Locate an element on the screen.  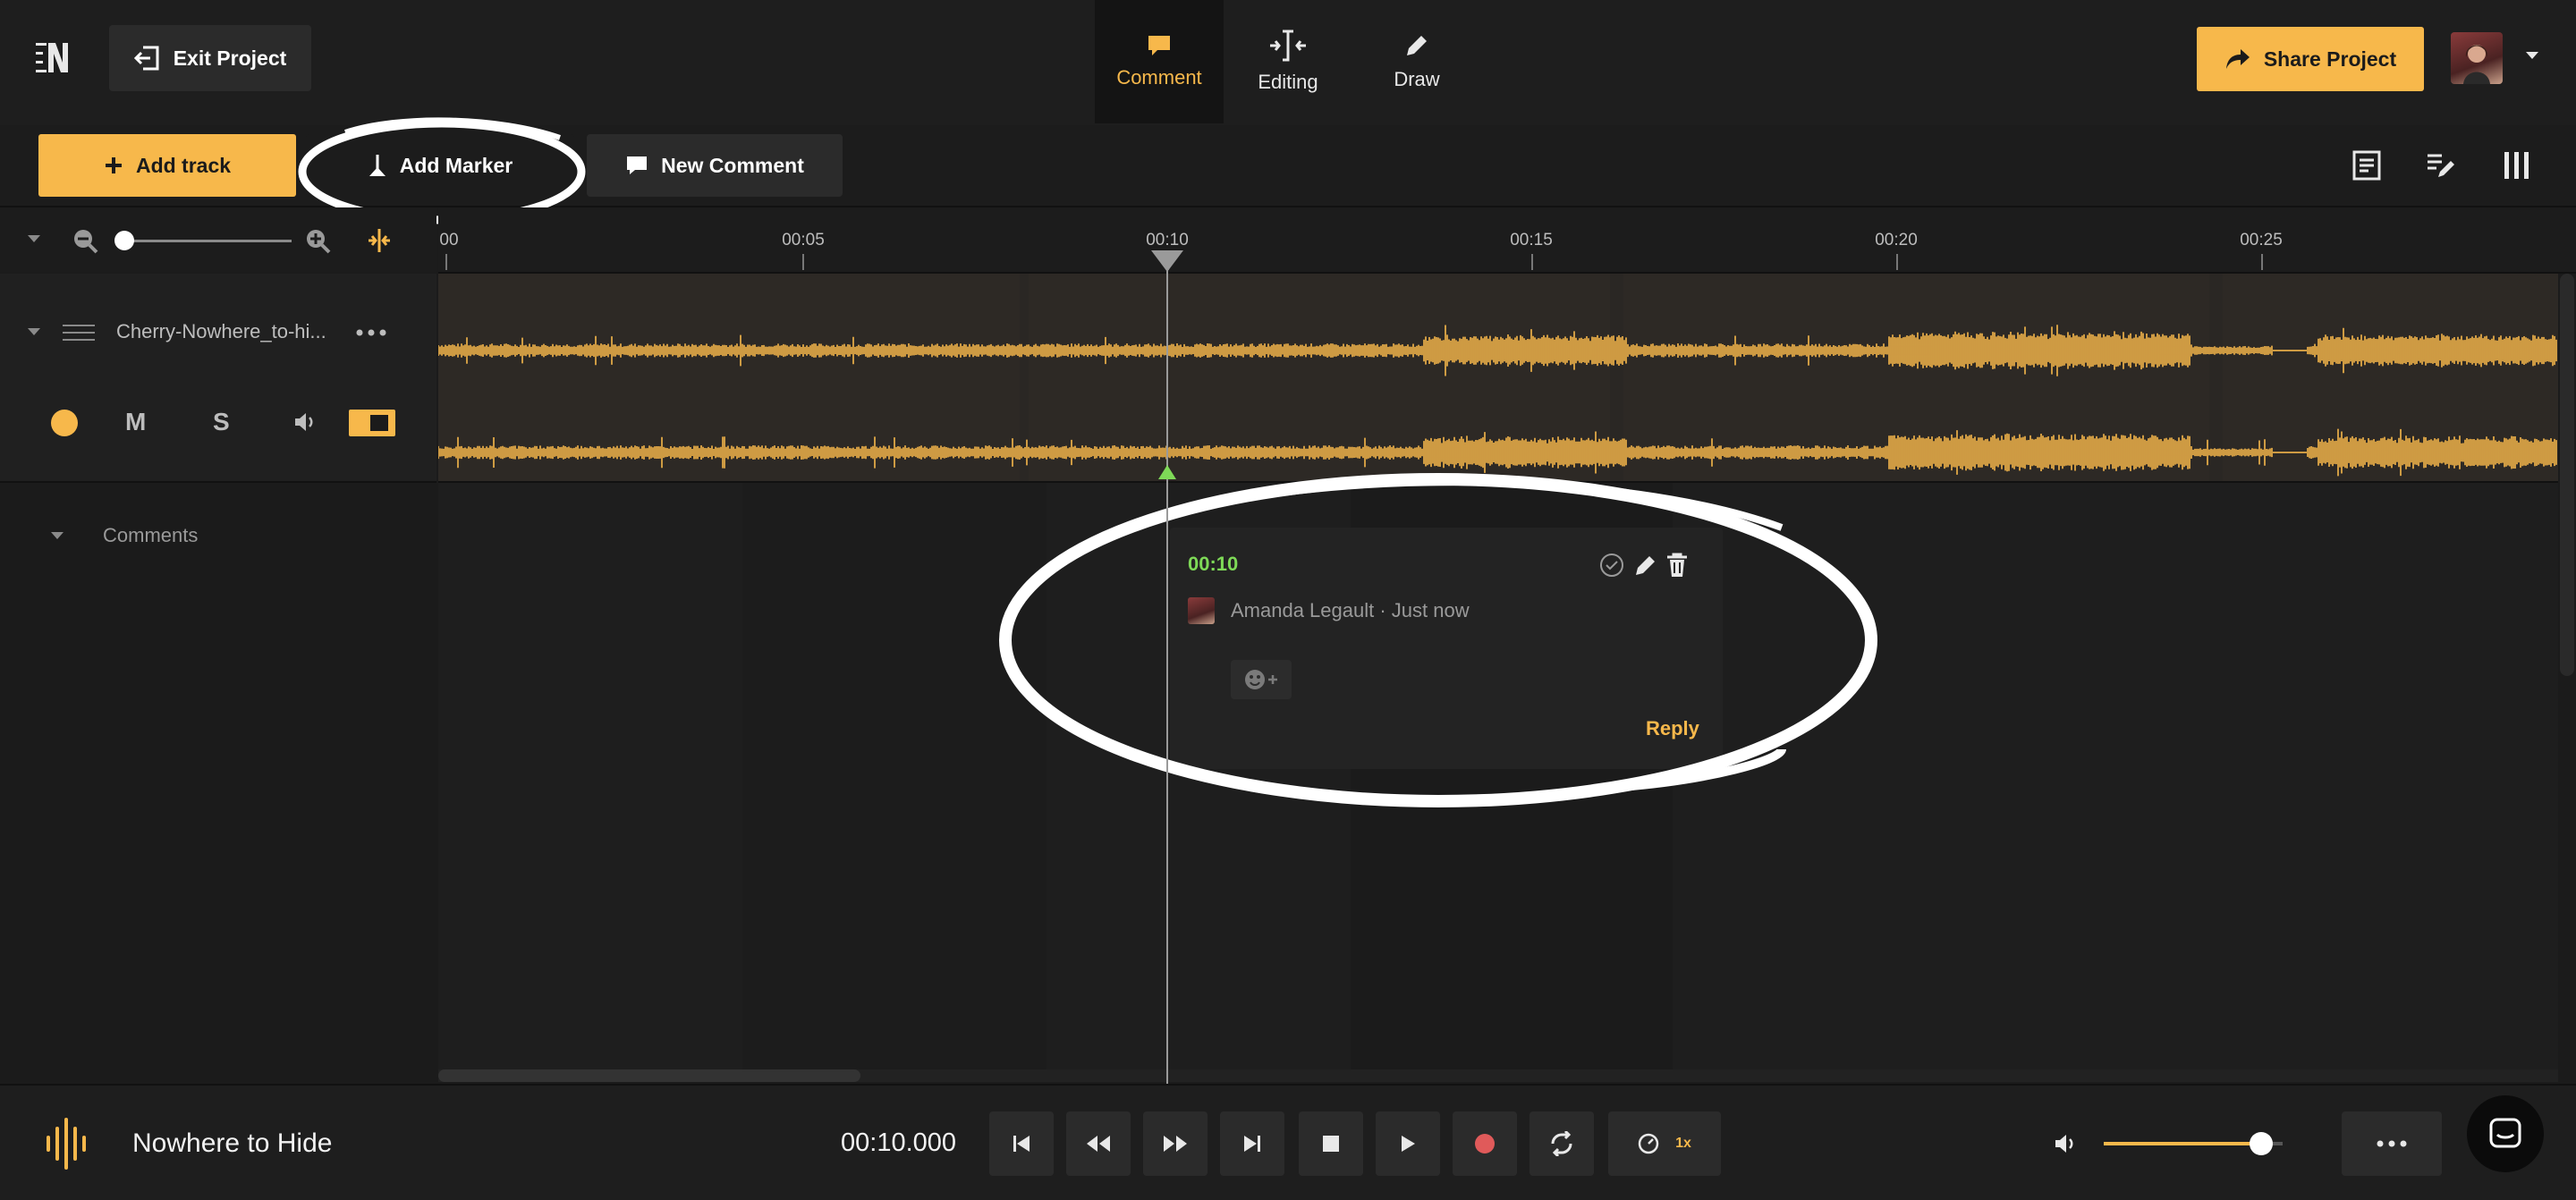
master-volume-fill is located at coordinates (2182, 1144).